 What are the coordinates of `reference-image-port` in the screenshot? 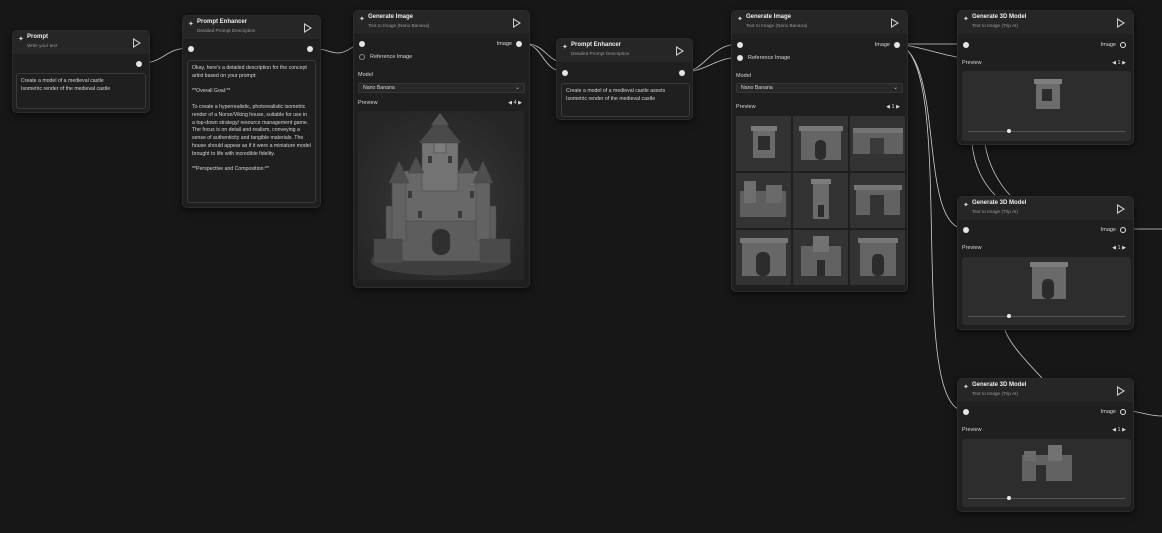 It's located at (740, 58).